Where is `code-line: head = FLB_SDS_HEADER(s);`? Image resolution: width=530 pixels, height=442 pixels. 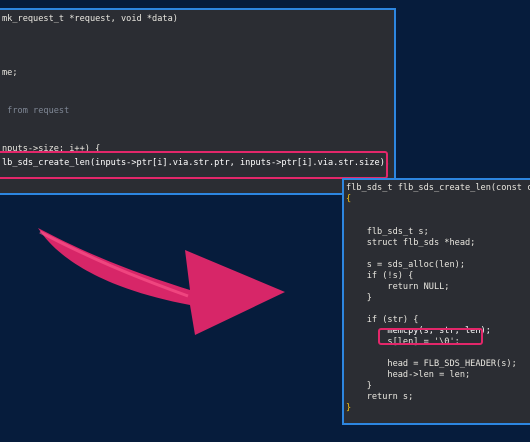 code-line: head = FLB_SDS_HEADER(s); is located at coordinates (431, 364).